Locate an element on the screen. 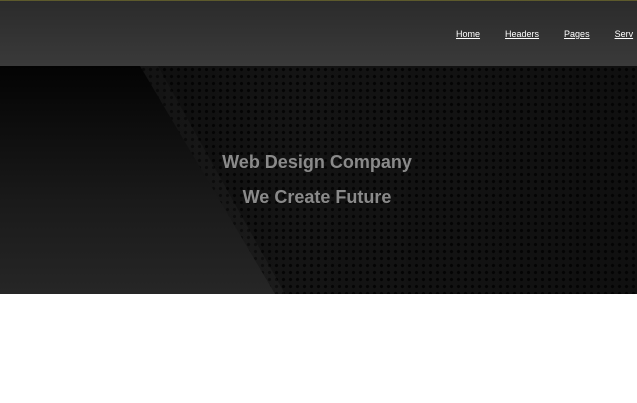  nav-link-pages: Pages is located at coordinates (577, 34).